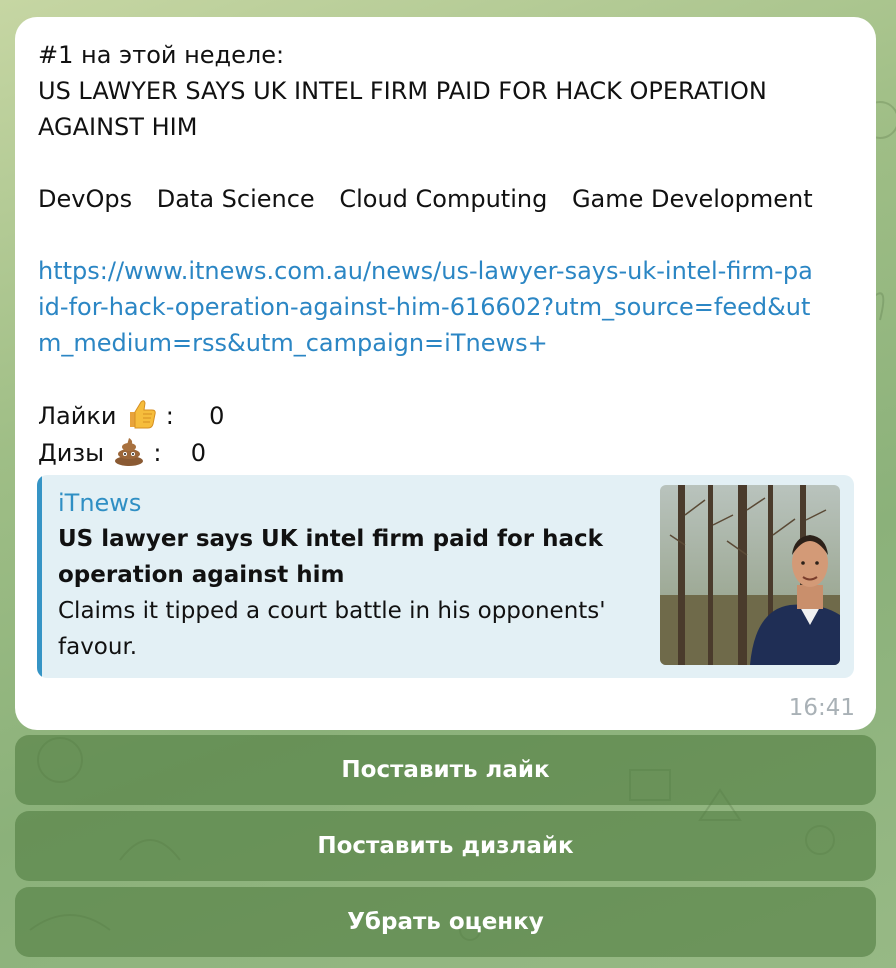  Describe the element at coordinates (445, 770) in the screenshot. I see `like-button: Поставить лайк` at that location.